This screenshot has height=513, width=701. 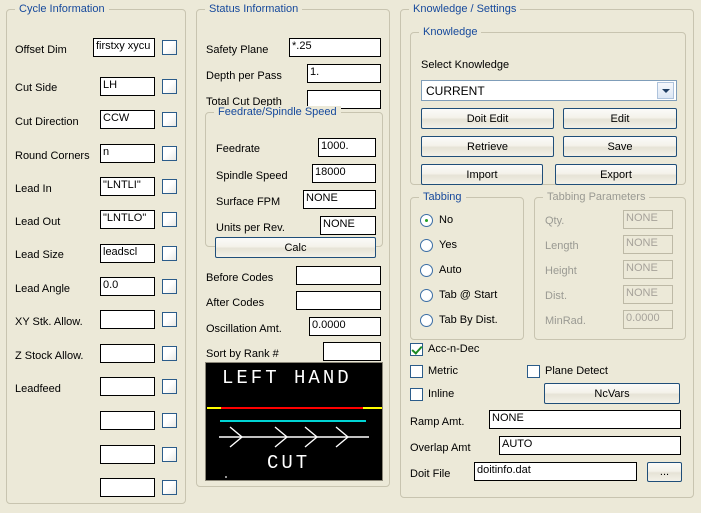 I want to click on chevron-down-icon, so click(x=665, y=90).